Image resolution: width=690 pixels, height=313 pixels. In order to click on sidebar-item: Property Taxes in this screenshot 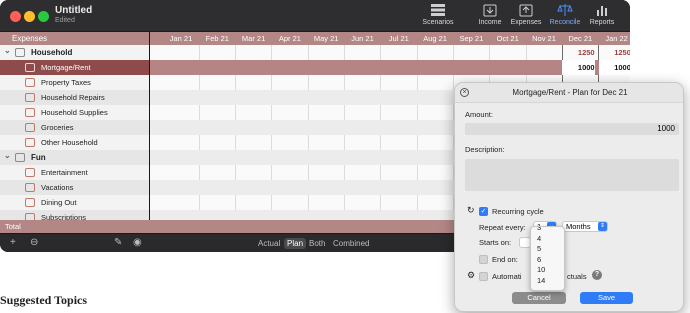, I will do `click(74, 82)`.